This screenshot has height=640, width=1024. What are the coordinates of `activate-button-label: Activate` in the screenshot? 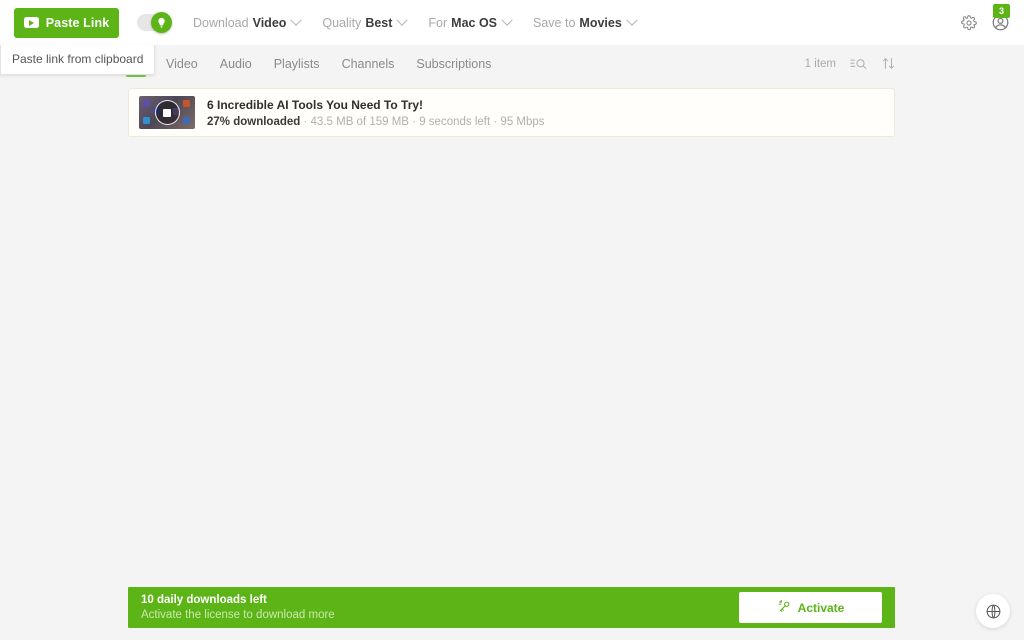 It's located at (821, 607).